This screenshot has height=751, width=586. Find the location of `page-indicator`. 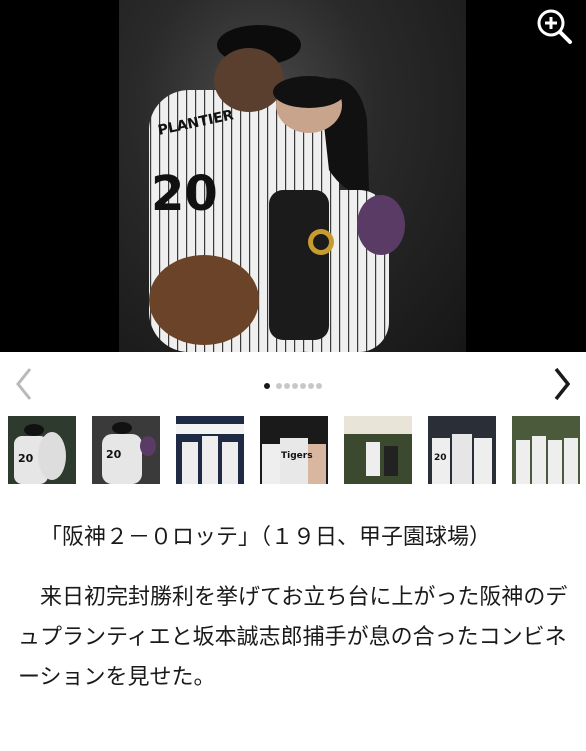

page-indicator is located at coordinates (293, 386).